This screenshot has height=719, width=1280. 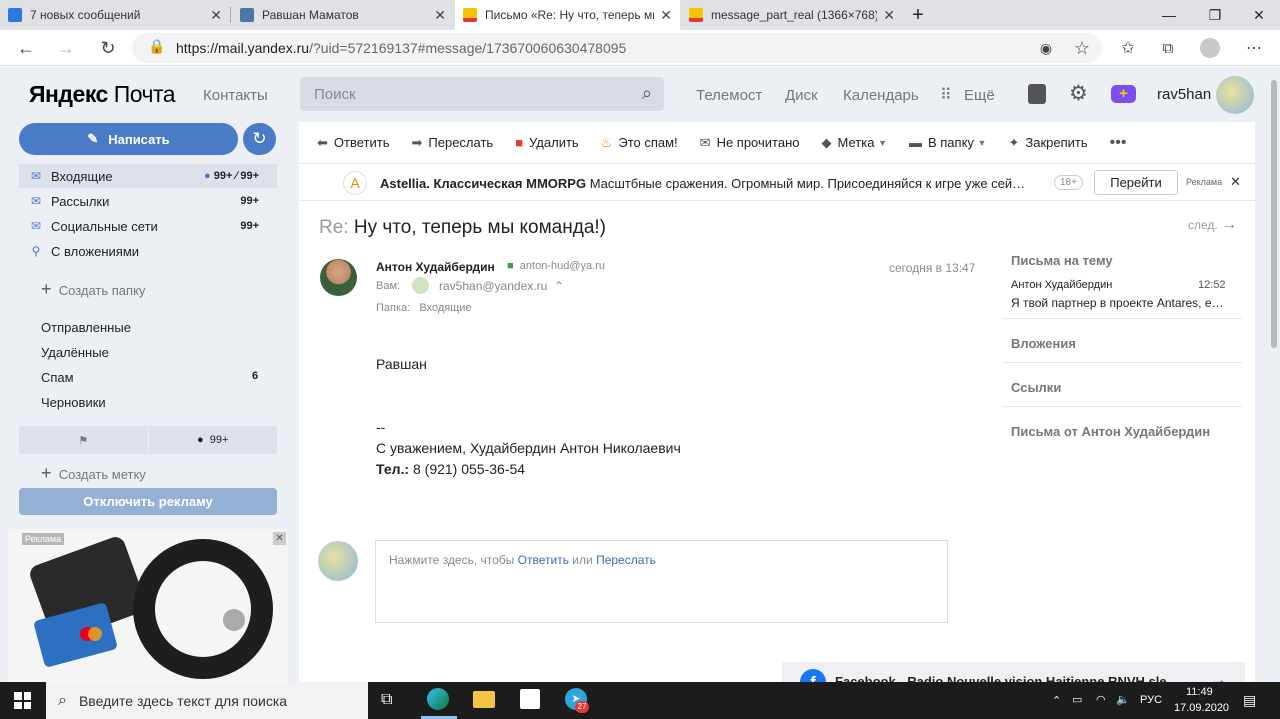 I want to click on quick-forward-link: Переслать, so click(x=626, y=560).